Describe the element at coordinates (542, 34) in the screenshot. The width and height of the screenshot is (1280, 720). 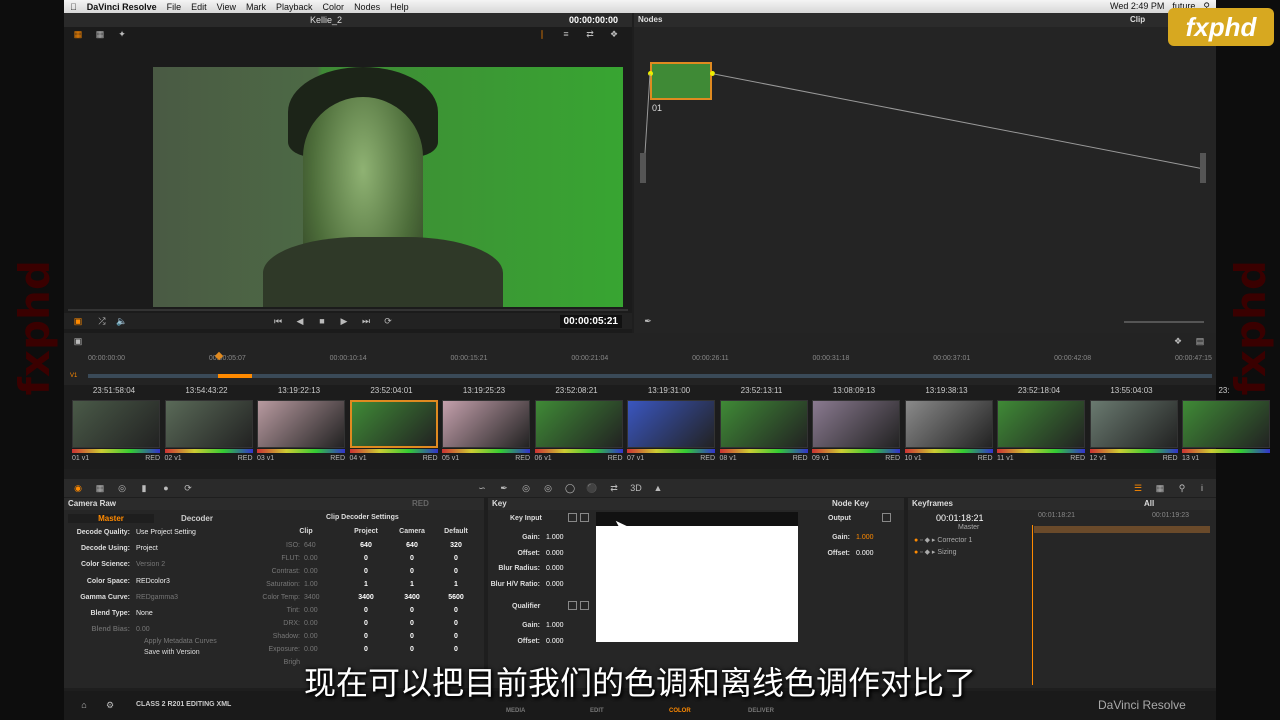
I see `wipe-icon: ∣` at that location.